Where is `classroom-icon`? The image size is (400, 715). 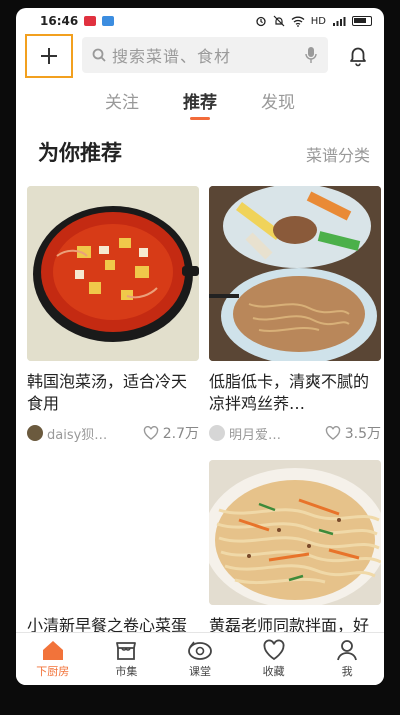
classroom-icon is located at coordinates (200, 650).